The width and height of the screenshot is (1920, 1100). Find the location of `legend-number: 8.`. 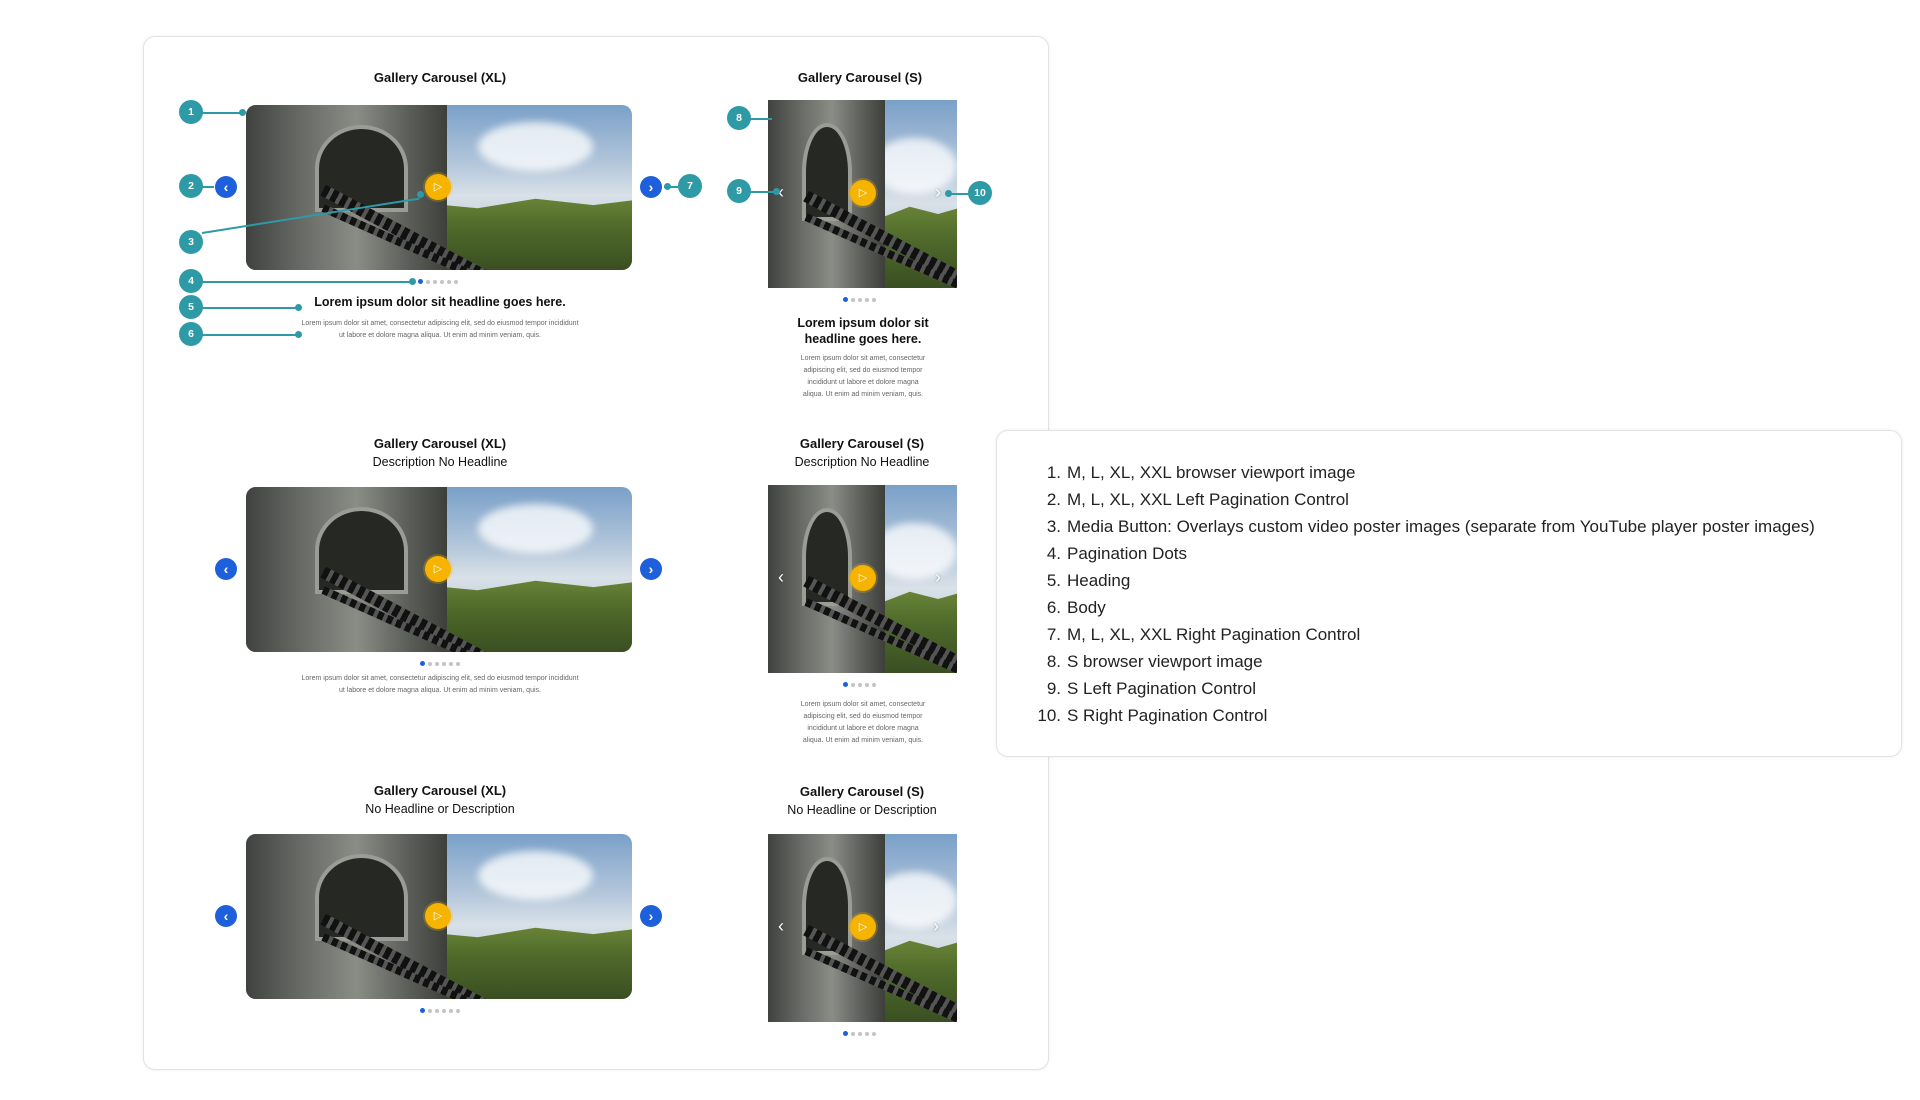

legend-number: 8. is located at coordinates (1053, 661).